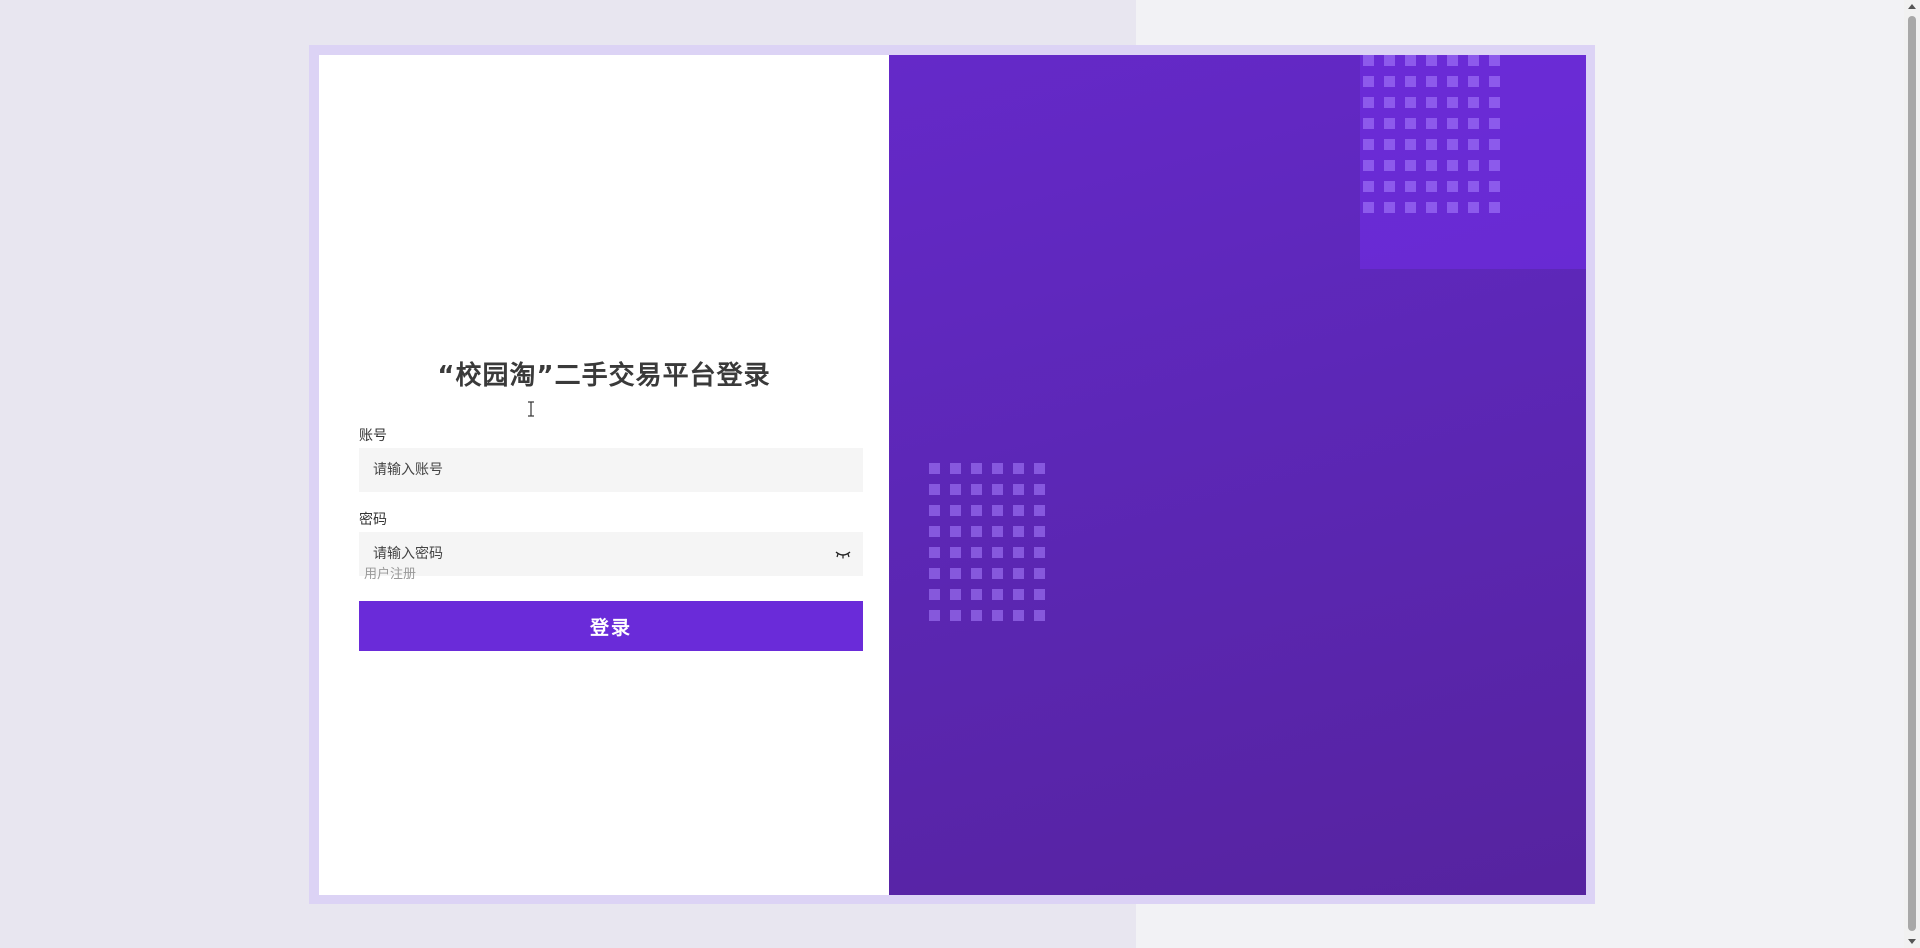 The width and height of the screenshot is (1920, 948). What do you see at coordinates (604, 376) in the screenshot?
I see `page-title: “校园淘”二手交易平台登录` at bounding box center [604, 376].